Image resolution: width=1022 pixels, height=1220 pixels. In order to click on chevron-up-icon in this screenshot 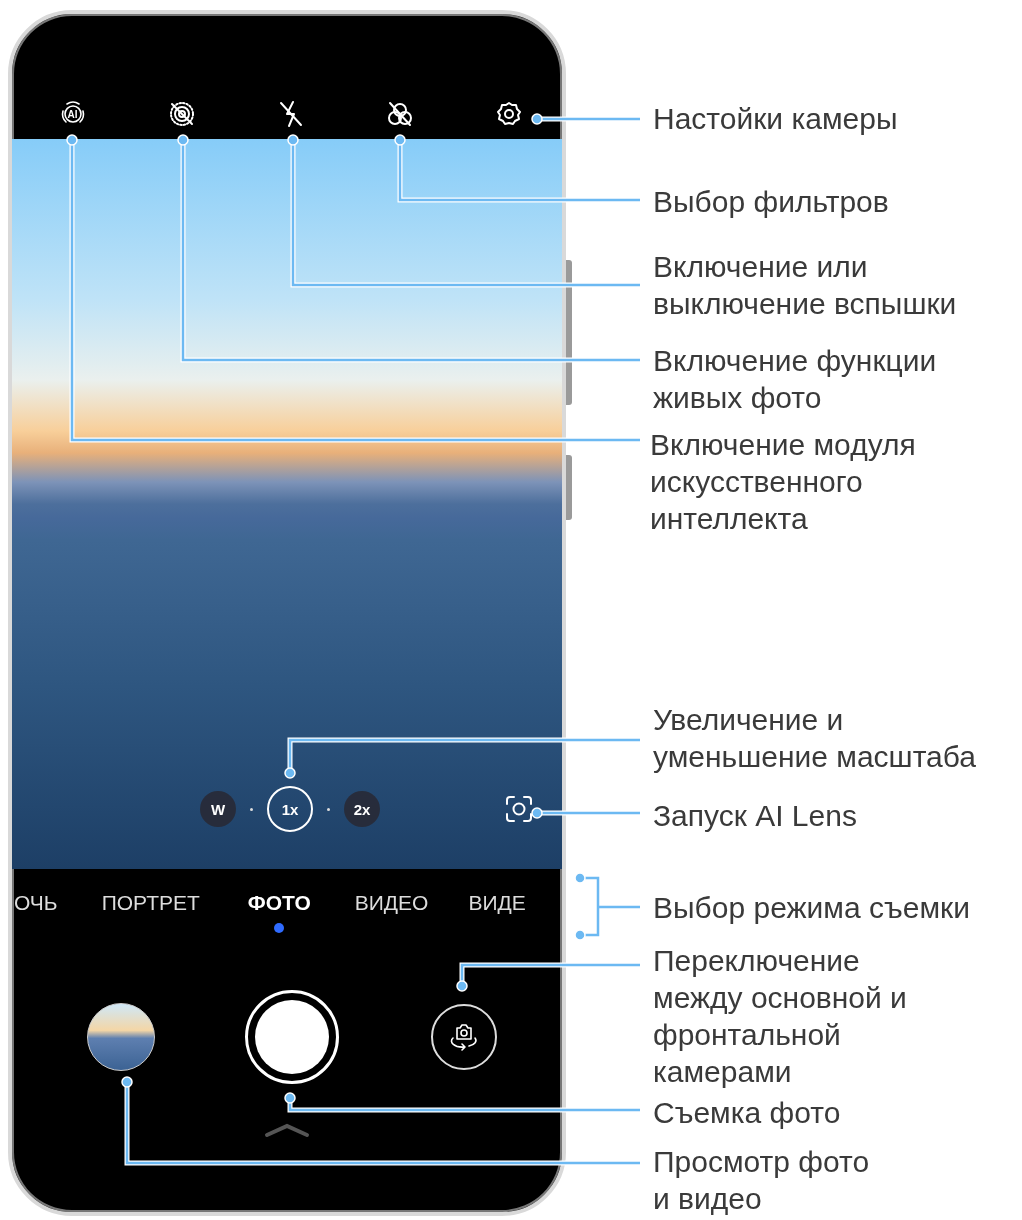, I will do `click(287, 1130)`.